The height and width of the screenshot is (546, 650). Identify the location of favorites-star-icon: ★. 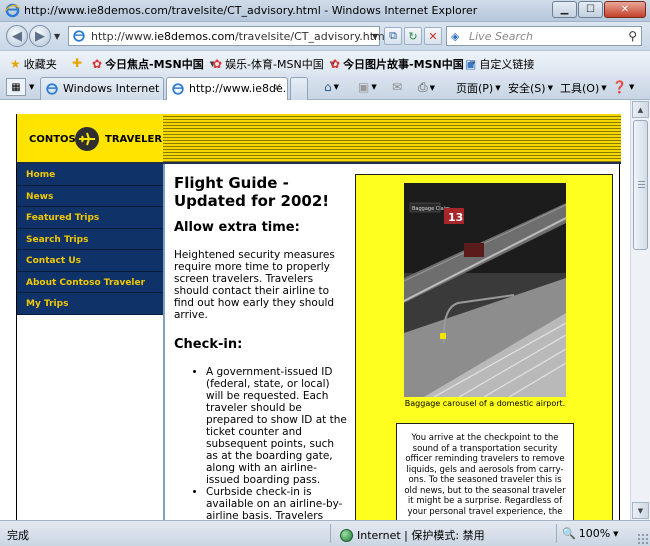
(15, 64).